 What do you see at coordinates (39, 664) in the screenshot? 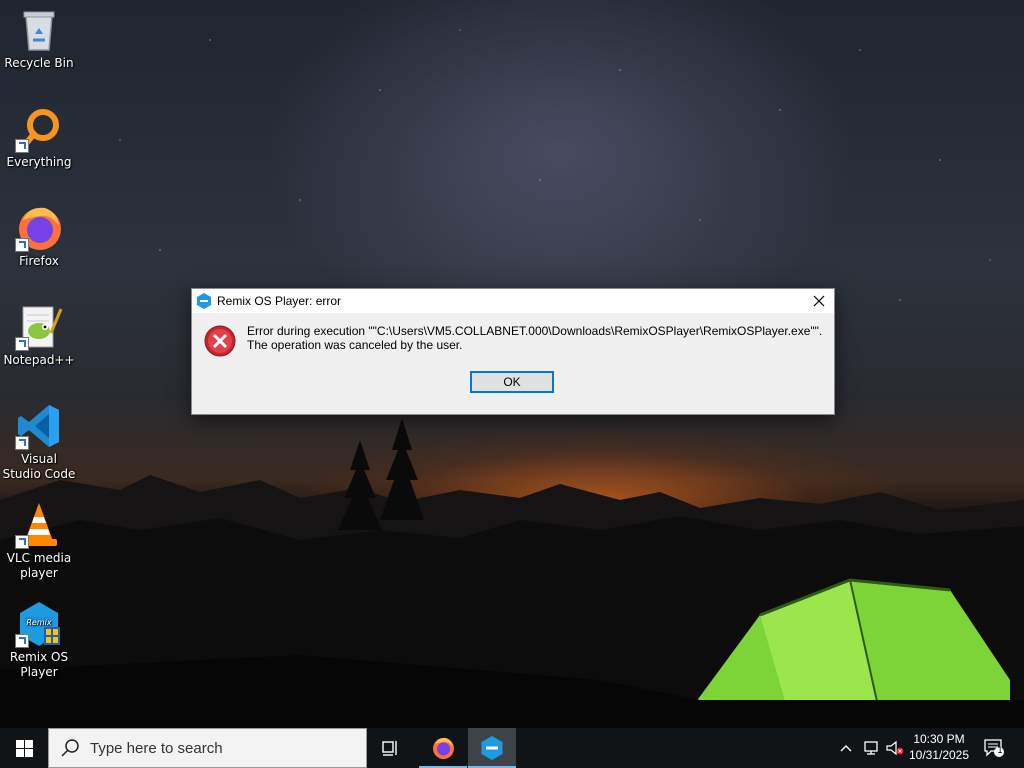
I see `desktop-icon-label: Remix OS Player` at bounding box center [39, 664].